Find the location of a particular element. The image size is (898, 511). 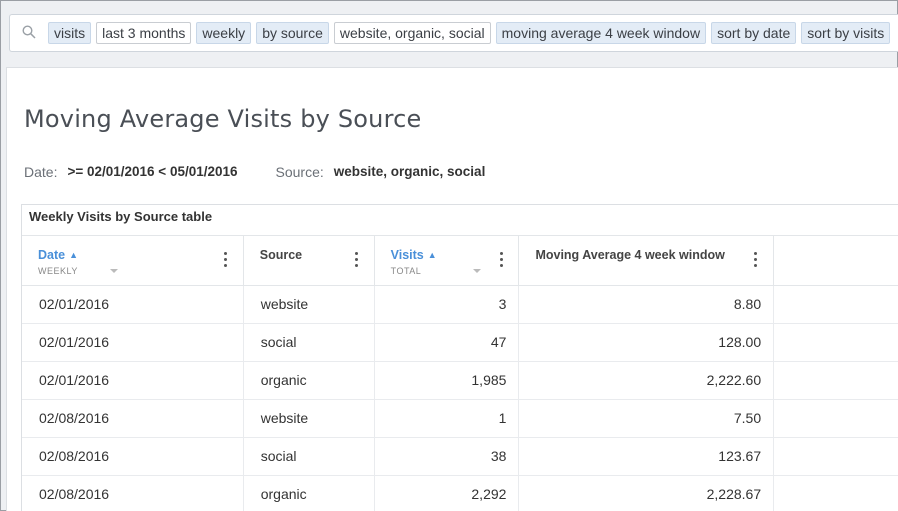

cell-visits: 1 is located at coordinates (447, 418).